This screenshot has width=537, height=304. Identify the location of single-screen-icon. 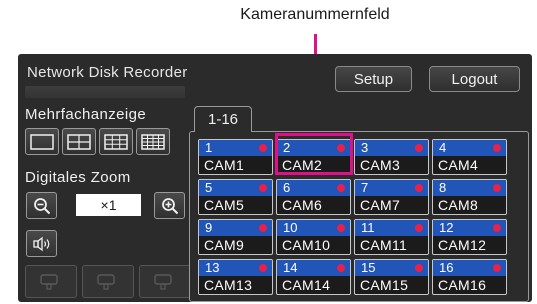
(42, 141).